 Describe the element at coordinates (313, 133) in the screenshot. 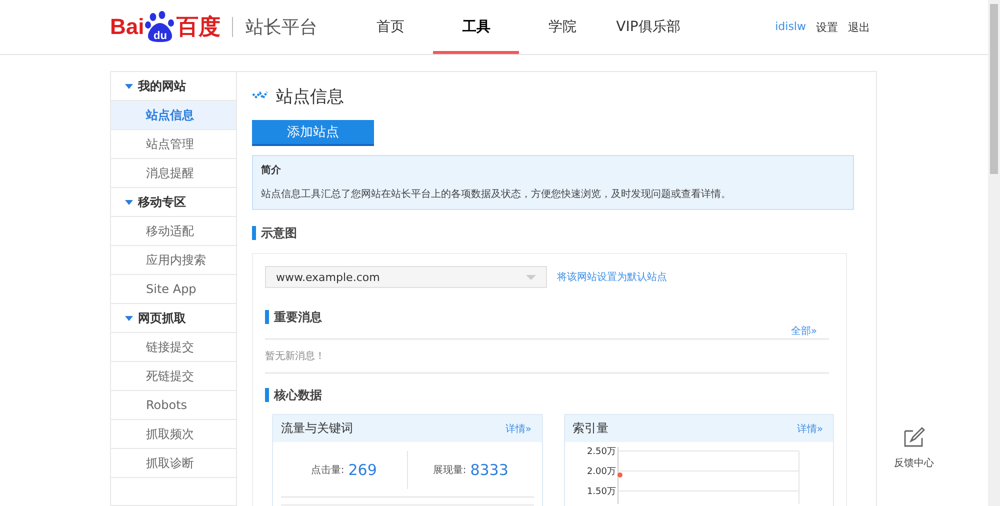

I see `add-site-button: 添加站点` at that location.